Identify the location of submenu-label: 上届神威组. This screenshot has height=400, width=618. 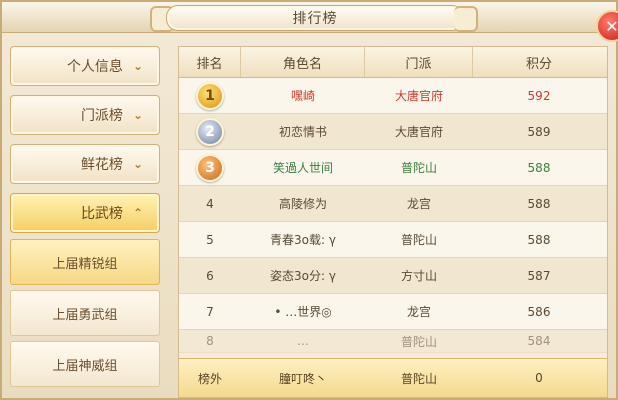
(85, 366).